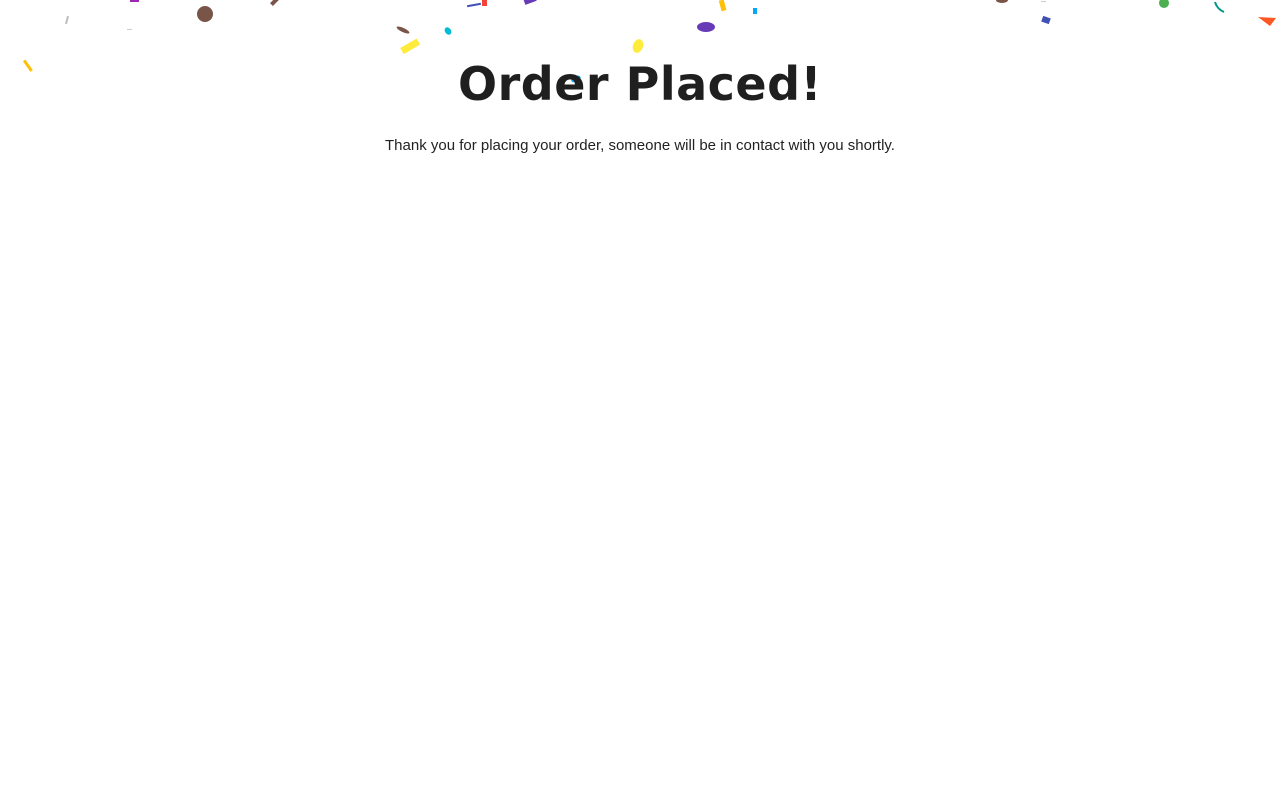 The width and height of the screenshot is (1280, 800). Describe the element at coordinates (649, 41) in the screenshot. I see `confetti-decoration` at that location.